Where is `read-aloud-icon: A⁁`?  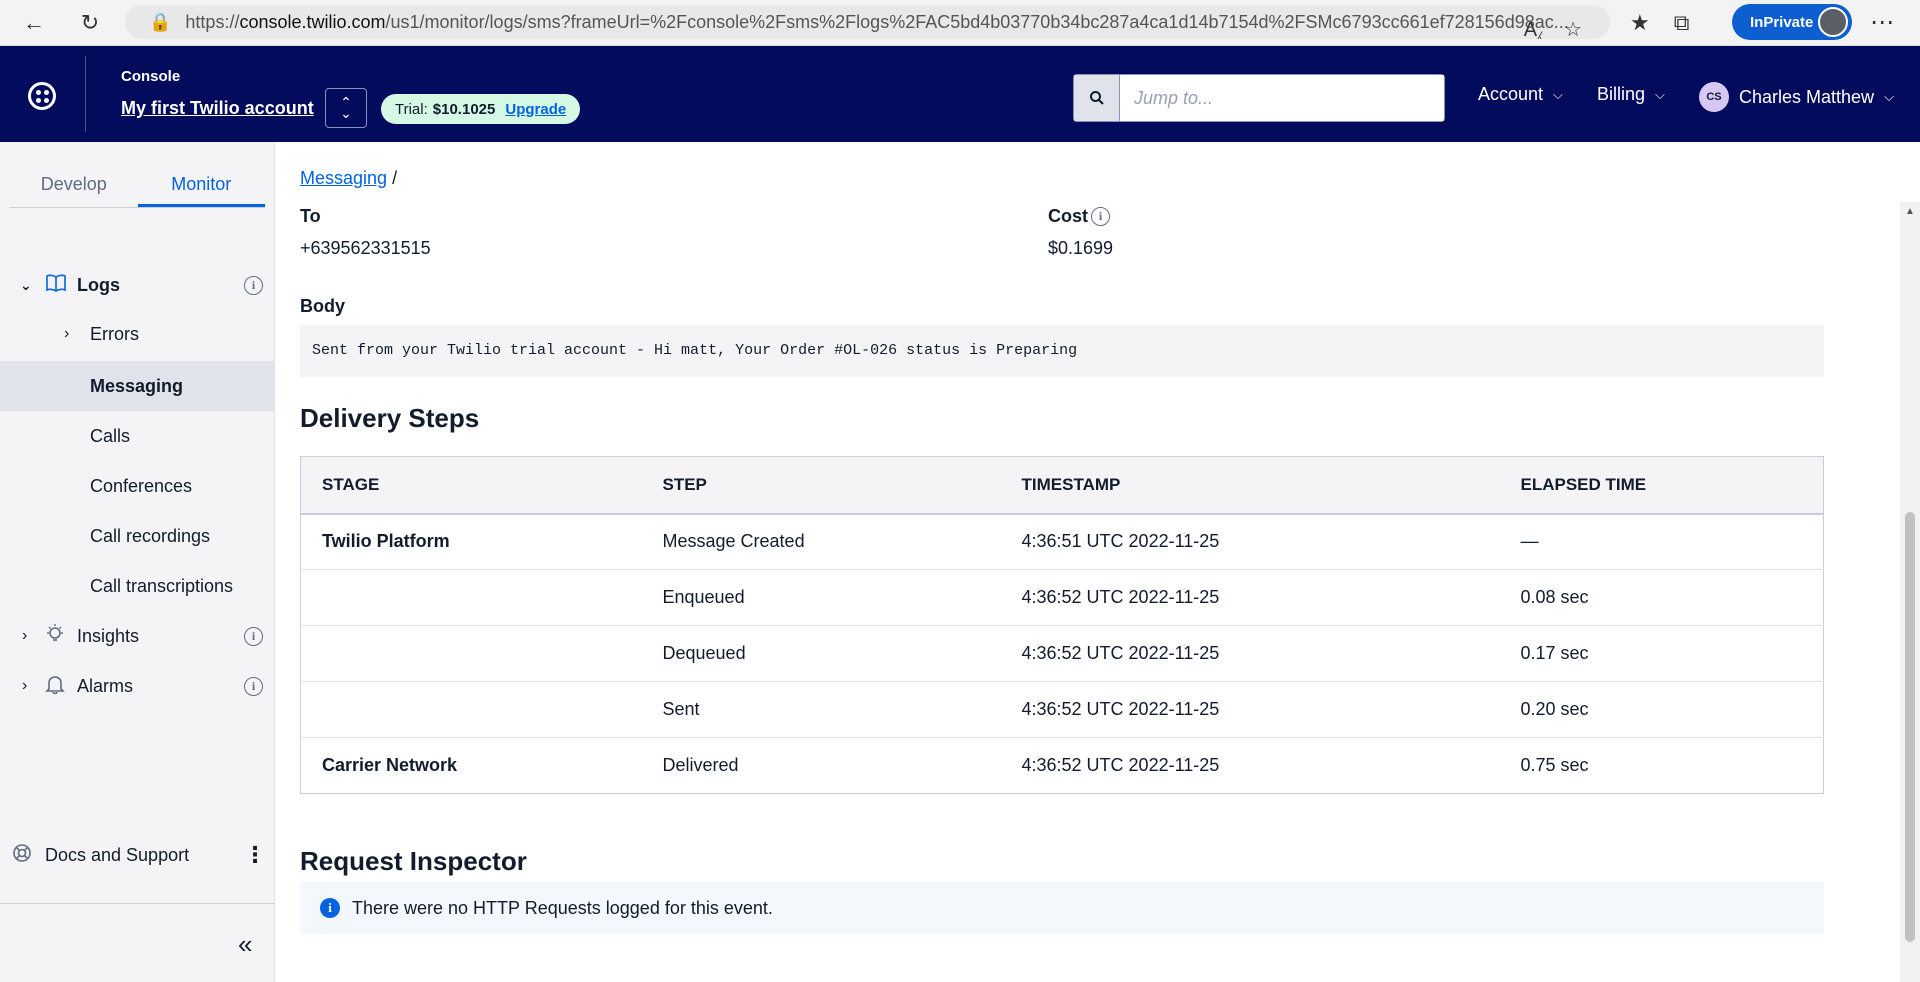 read-aloud-icon: A⁁ is located at coordinates (1533, 28).